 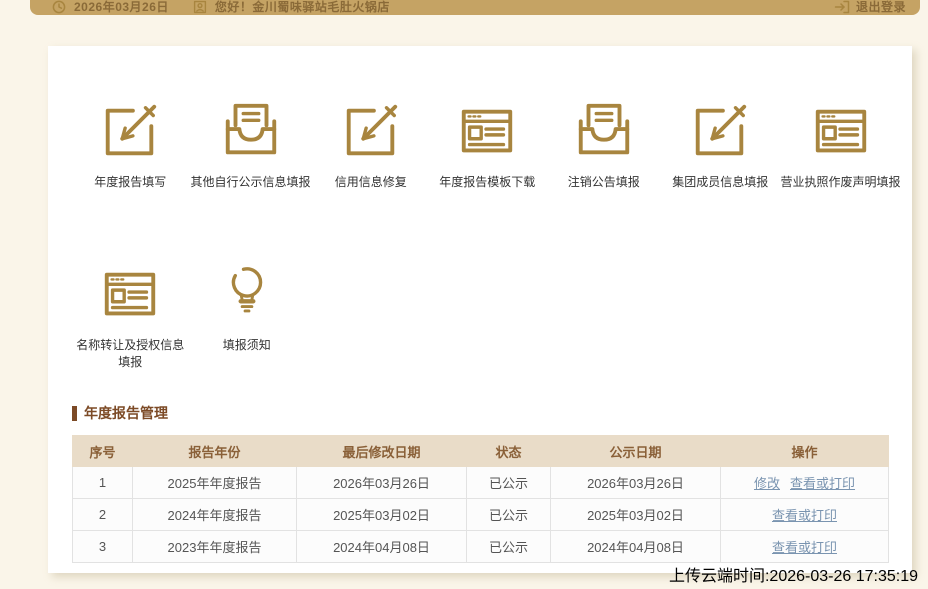 I want to click on cell-year: 2024年年度报告, so click(x=214, y=514).